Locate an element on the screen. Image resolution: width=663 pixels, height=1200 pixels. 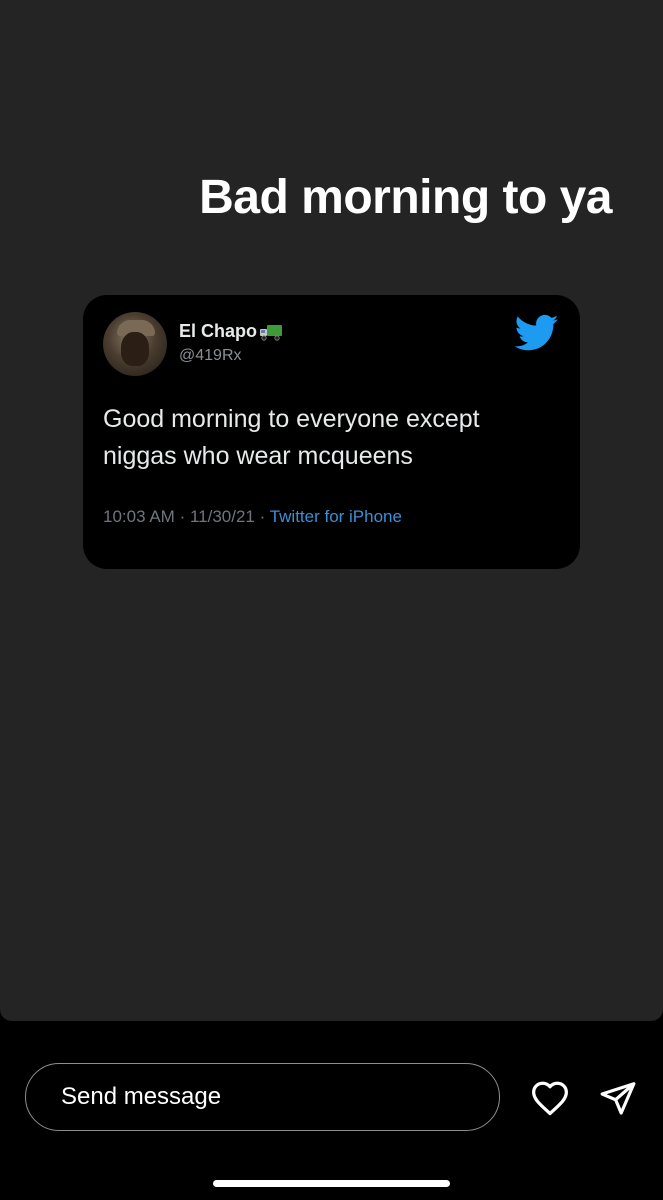
send-message-input is located at coordinates (261, 1097).